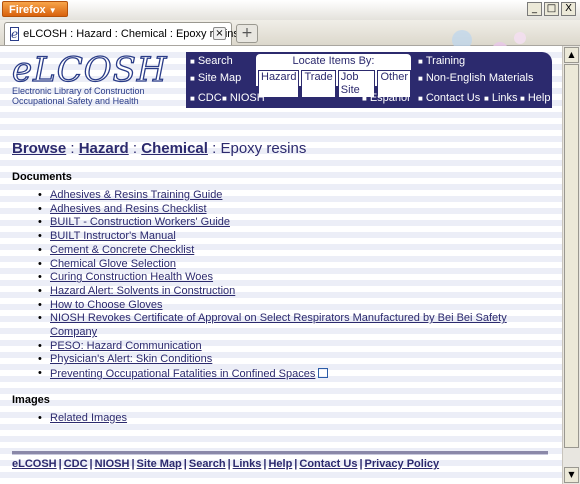 The image size is (580, 484). What do you see at coordinates (295, 223) in the screenshot?
I see `list-item: BUILT - Construction Workers' Guide` at bounding box center [295, 223].